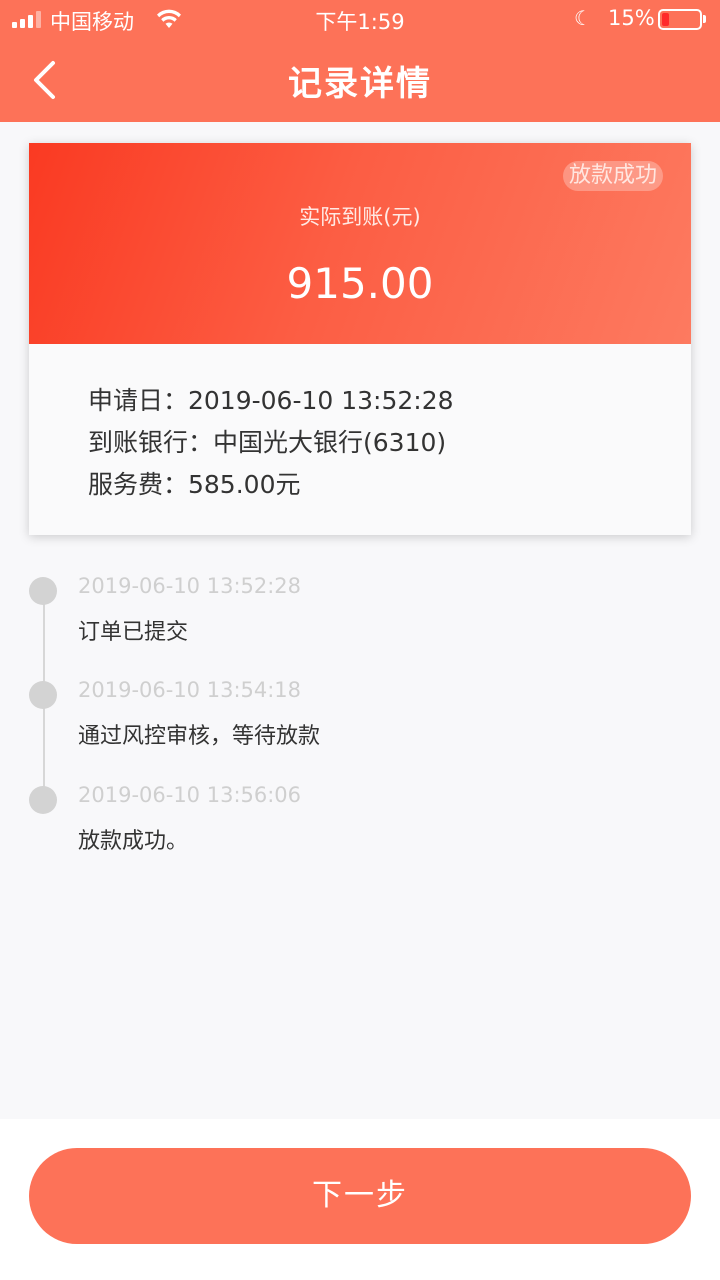  Describe the element at coordinates (199, 736) in the screenshot. I see `timeline-description: 通过风控审核，等待放款` at that location.